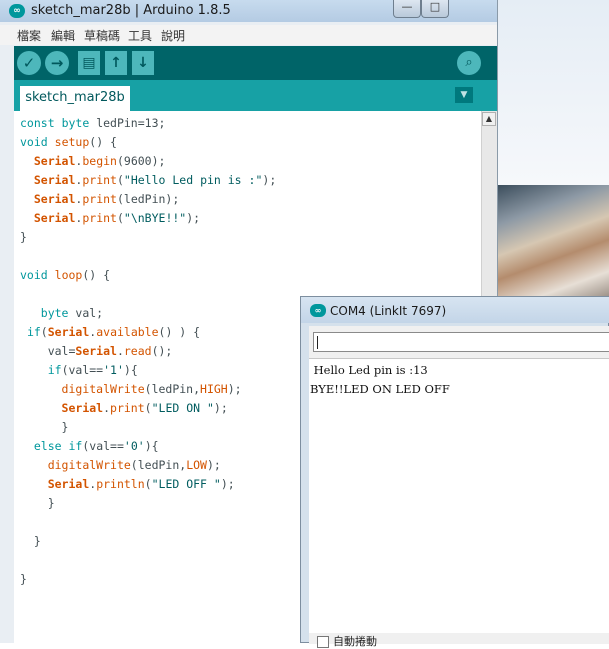 Image resolution: width=609 pixels, height=649 pixels. What do you see at coordinates (323, 642) in the screenshot?
I see `autoscroll-checkbox` at bounding box center [323, 642].